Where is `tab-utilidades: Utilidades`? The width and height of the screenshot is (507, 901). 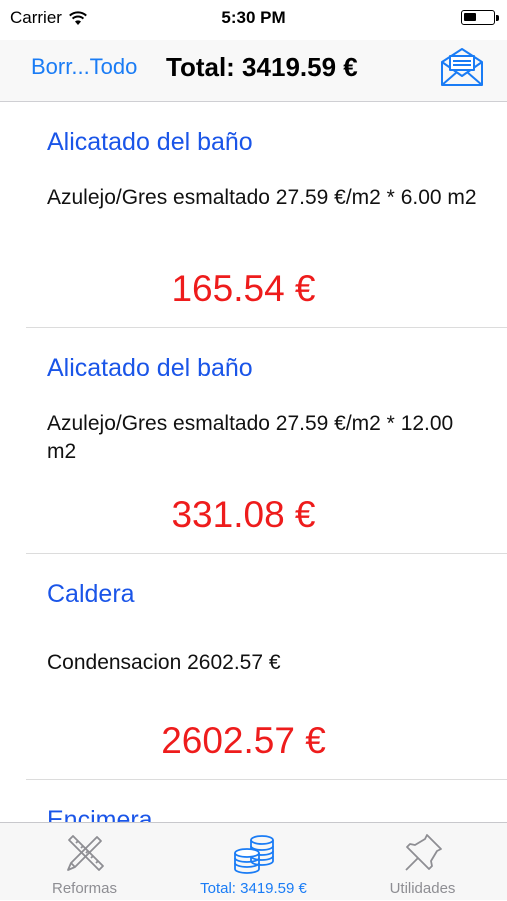 tab-utilidades: Utilidades is located at coordinates (422, 862).